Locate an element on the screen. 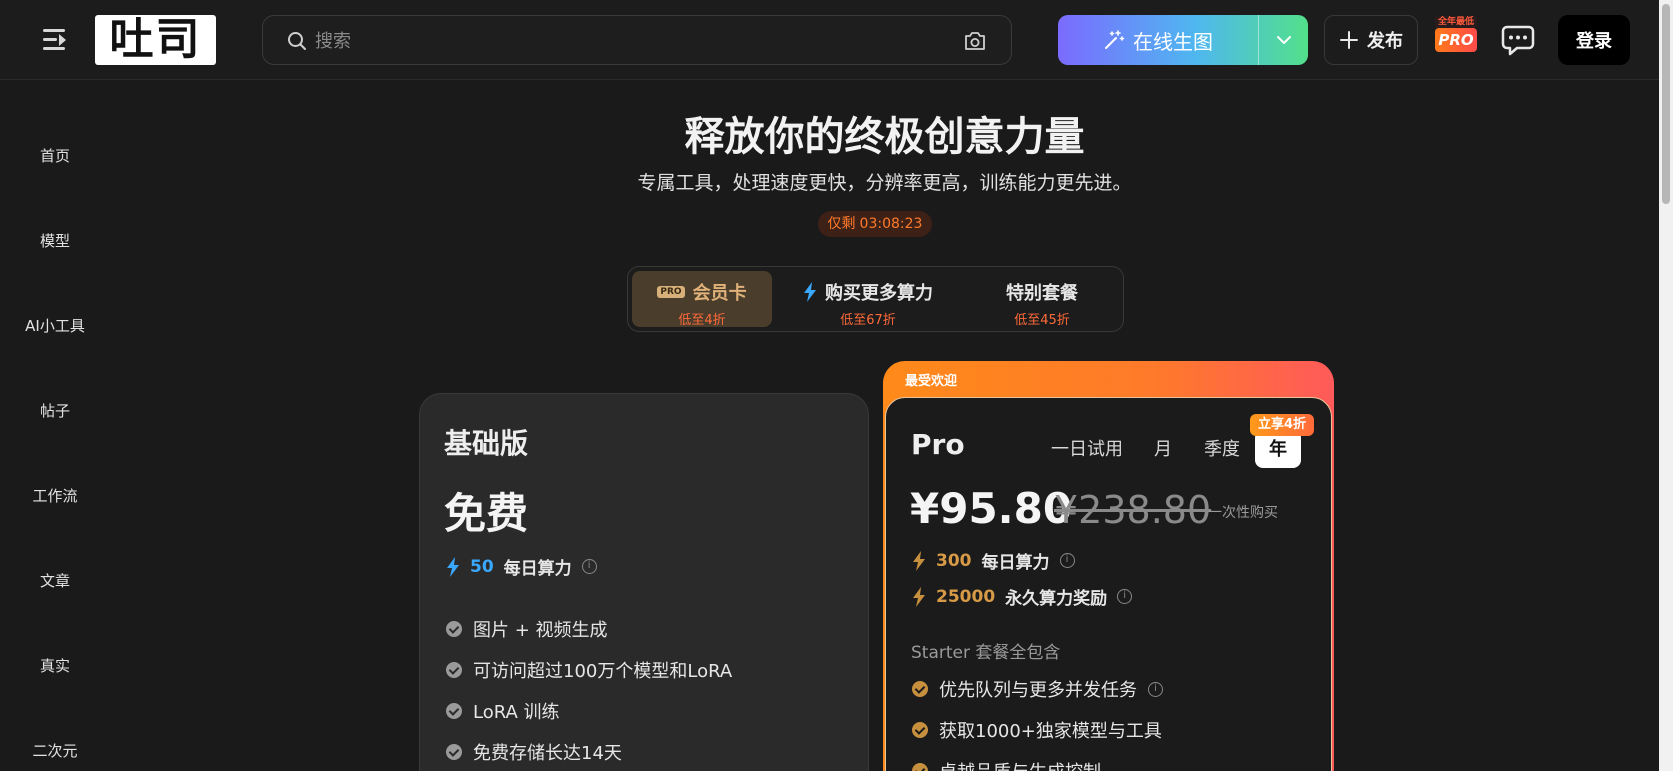 This screenshot has height=771, width=1673. page-title: 释放你的终极创意力量 is located at coordinates (884, 137).